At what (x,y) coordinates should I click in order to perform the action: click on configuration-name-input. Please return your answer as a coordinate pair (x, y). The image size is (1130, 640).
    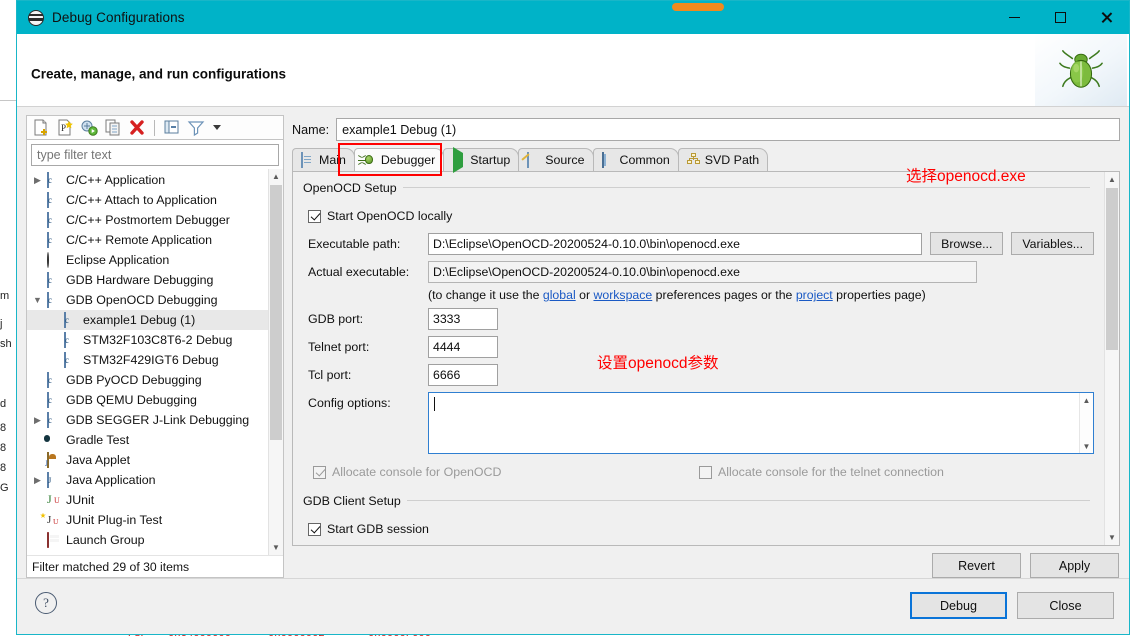
    Looking at the image, I should click on (728, 129).